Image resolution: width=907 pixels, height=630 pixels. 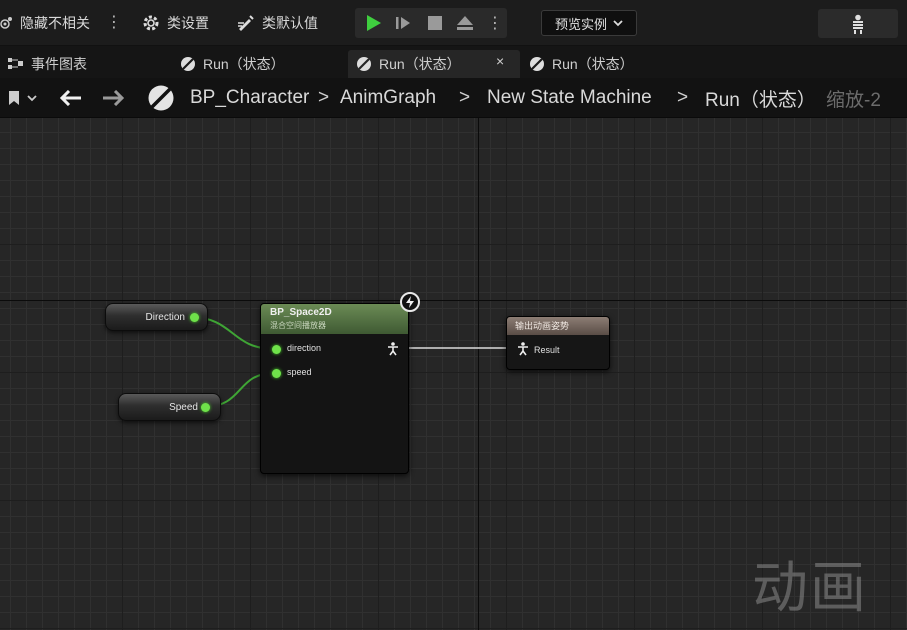 I want to click on class-defaults-button: 类默认值, so click(x=277, y=23).